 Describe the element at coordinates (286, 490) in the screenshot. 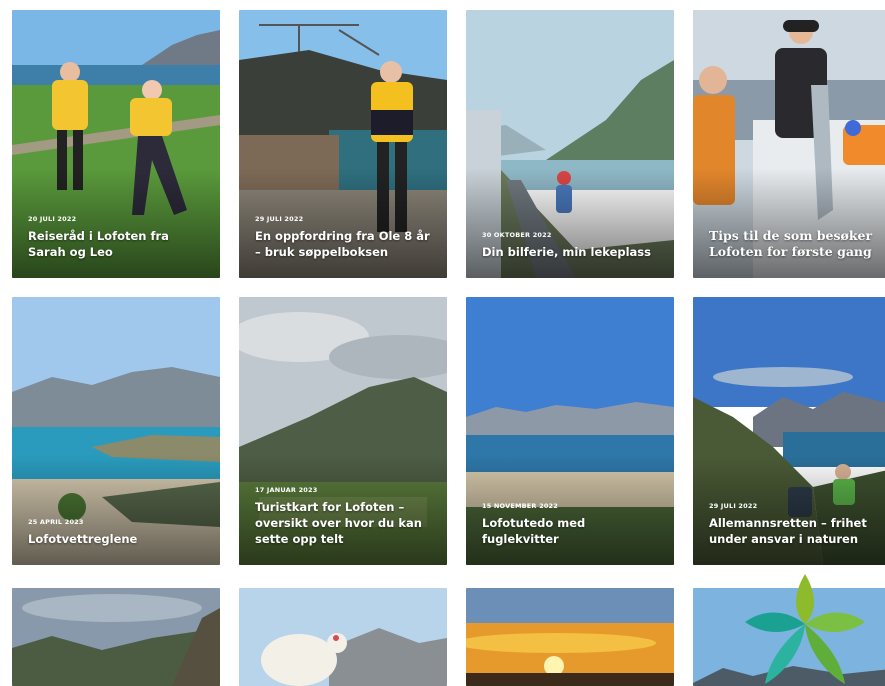

I see `article-date: 17 JANUAR 2023` at that location.